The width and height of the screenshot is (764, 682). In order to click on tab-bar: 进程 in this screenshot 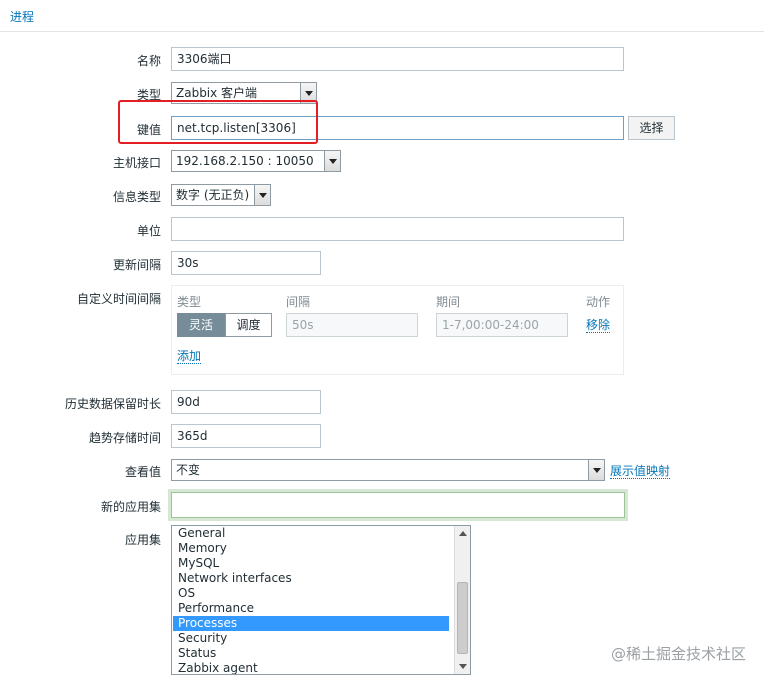, I will do `click(382, 16)`.